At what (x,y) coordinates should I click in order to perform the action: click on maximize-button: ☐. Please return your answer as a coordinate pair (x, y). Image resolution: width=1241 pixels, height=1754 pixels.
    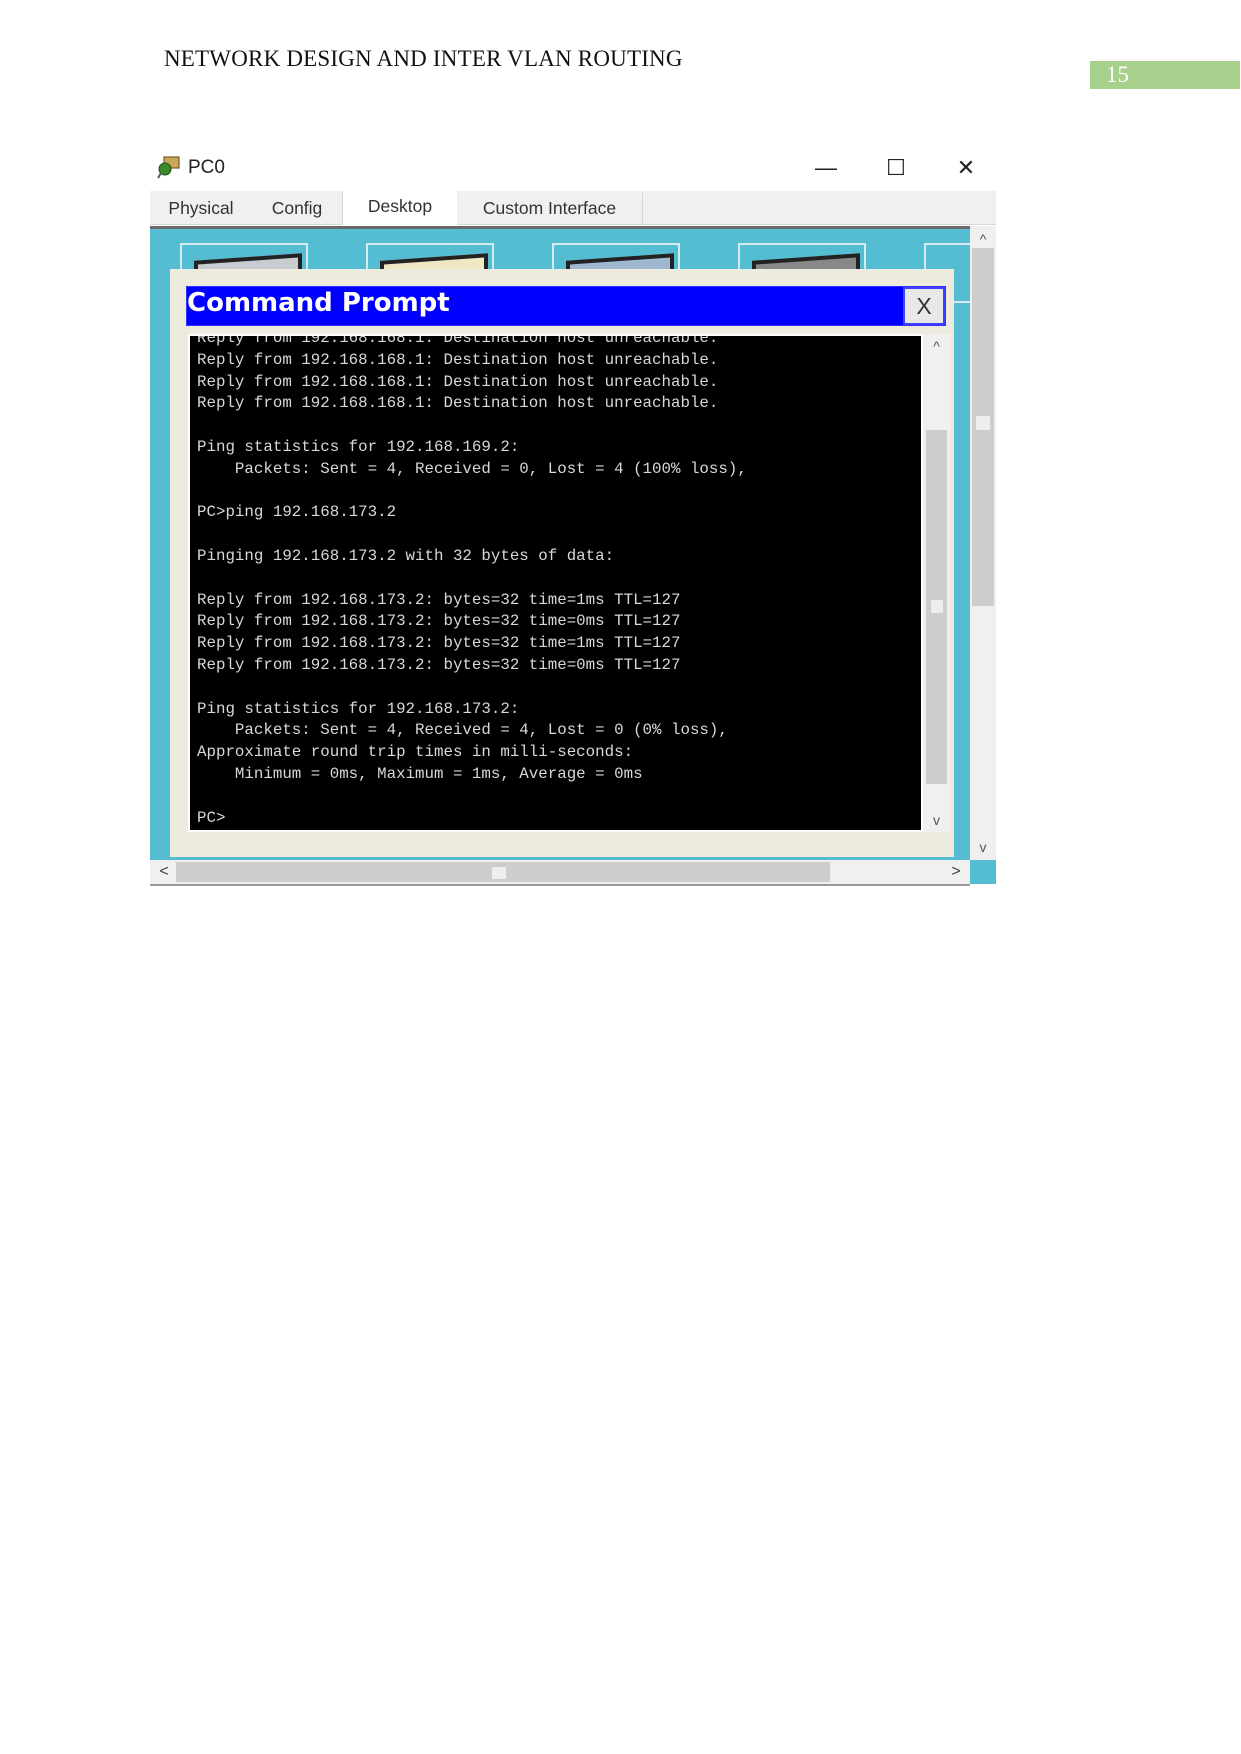
    Looking at the image, I should click on (896, 168).